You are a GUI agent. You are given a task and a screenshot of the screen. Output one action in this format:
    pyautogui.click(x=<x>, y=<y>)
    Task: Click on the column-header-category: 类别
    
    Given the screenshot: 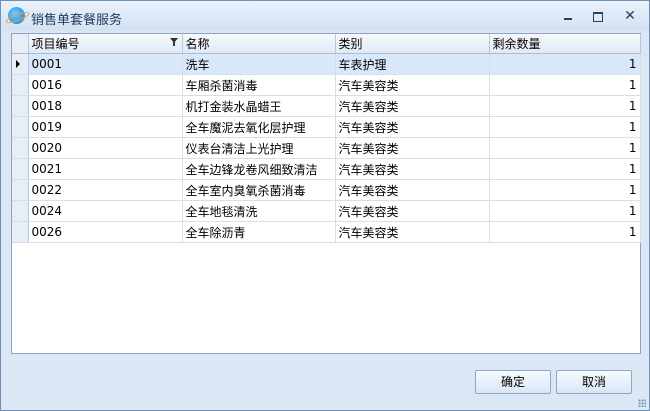 What is the action you would take?
    pyautogui.click(x=412, y=44)
    